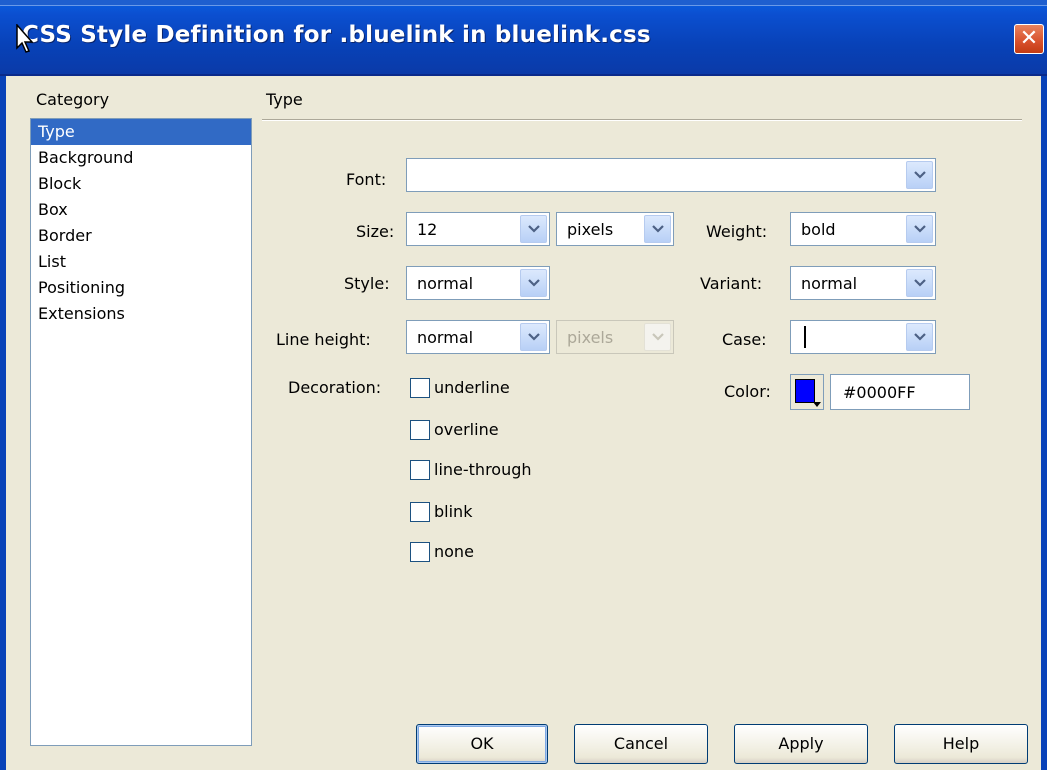  I want to click on weight-select: bold, so click(863, 229).